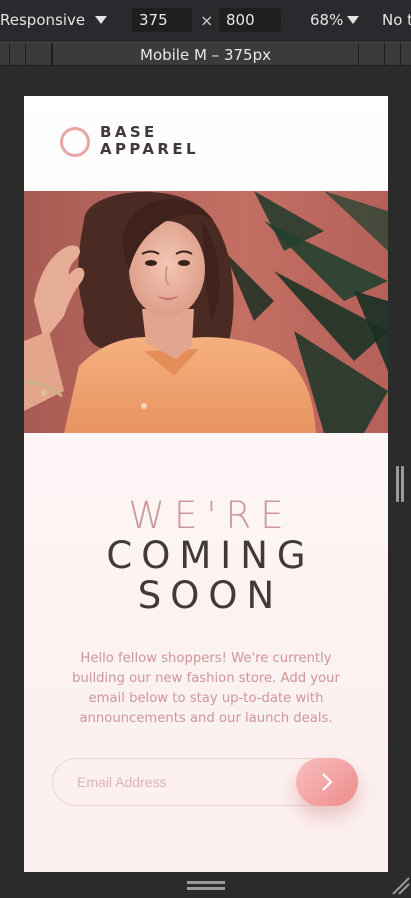 This screenshot has width=411, height=898. I want to click on submit-button, so click(327, 782).